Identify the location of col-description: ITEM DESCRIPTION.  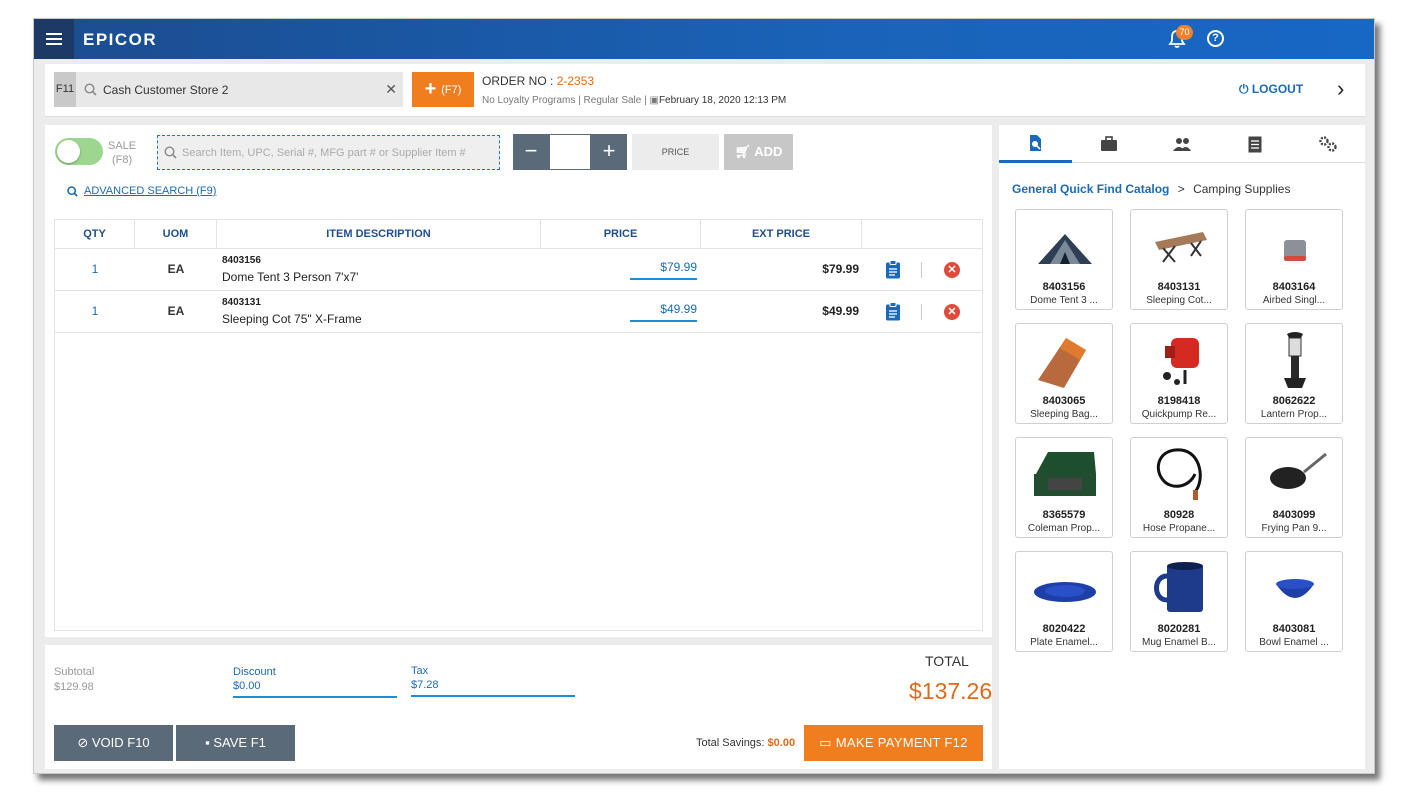
(379, 234).